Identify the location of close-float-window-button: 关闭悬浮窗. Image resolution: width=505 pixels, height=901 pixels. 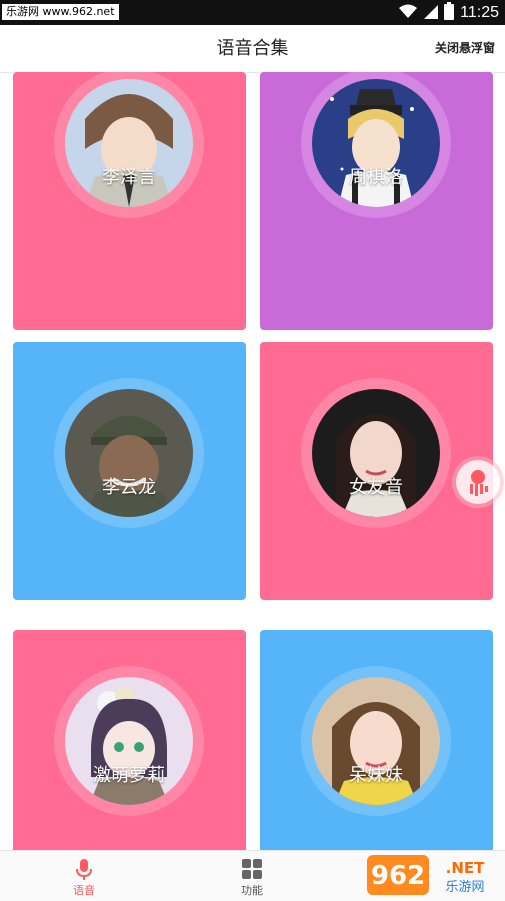
(465, 48).